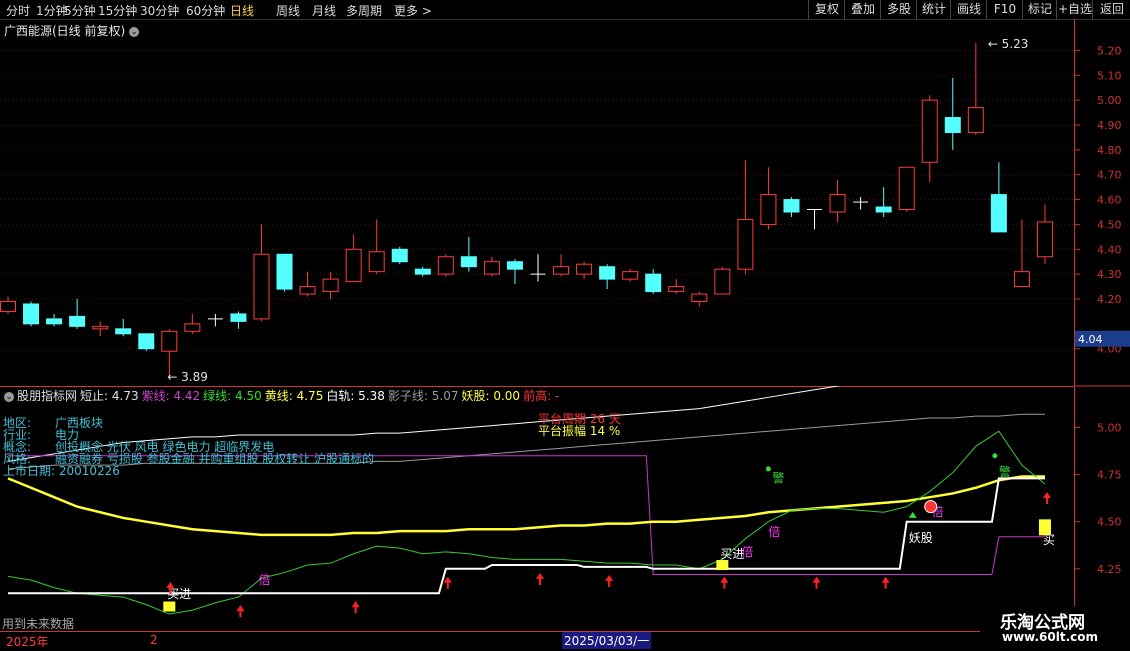 This screenshot has height=651, width=1130. I want to click on toolbar-button-7: +自选, so click(1074, 9).